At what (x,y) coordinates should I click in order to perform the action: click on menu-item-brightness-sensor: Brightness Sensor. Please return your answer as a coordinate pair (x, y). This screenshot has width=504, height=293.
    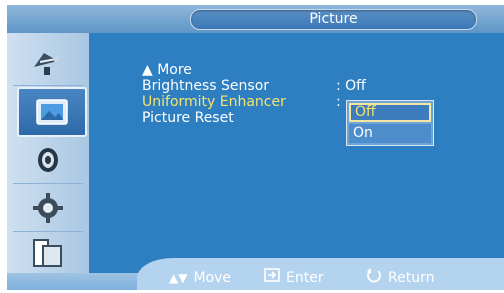
    Looking at the image, I should click on (222, 86).